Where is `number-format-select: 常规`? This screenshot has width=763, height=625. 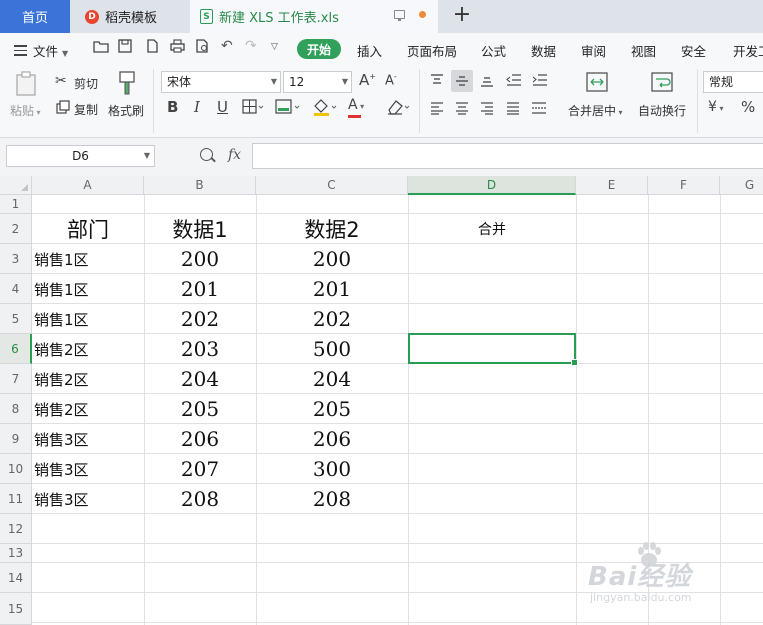 number-format-select: 常规 is located at coordinates (733, 82).